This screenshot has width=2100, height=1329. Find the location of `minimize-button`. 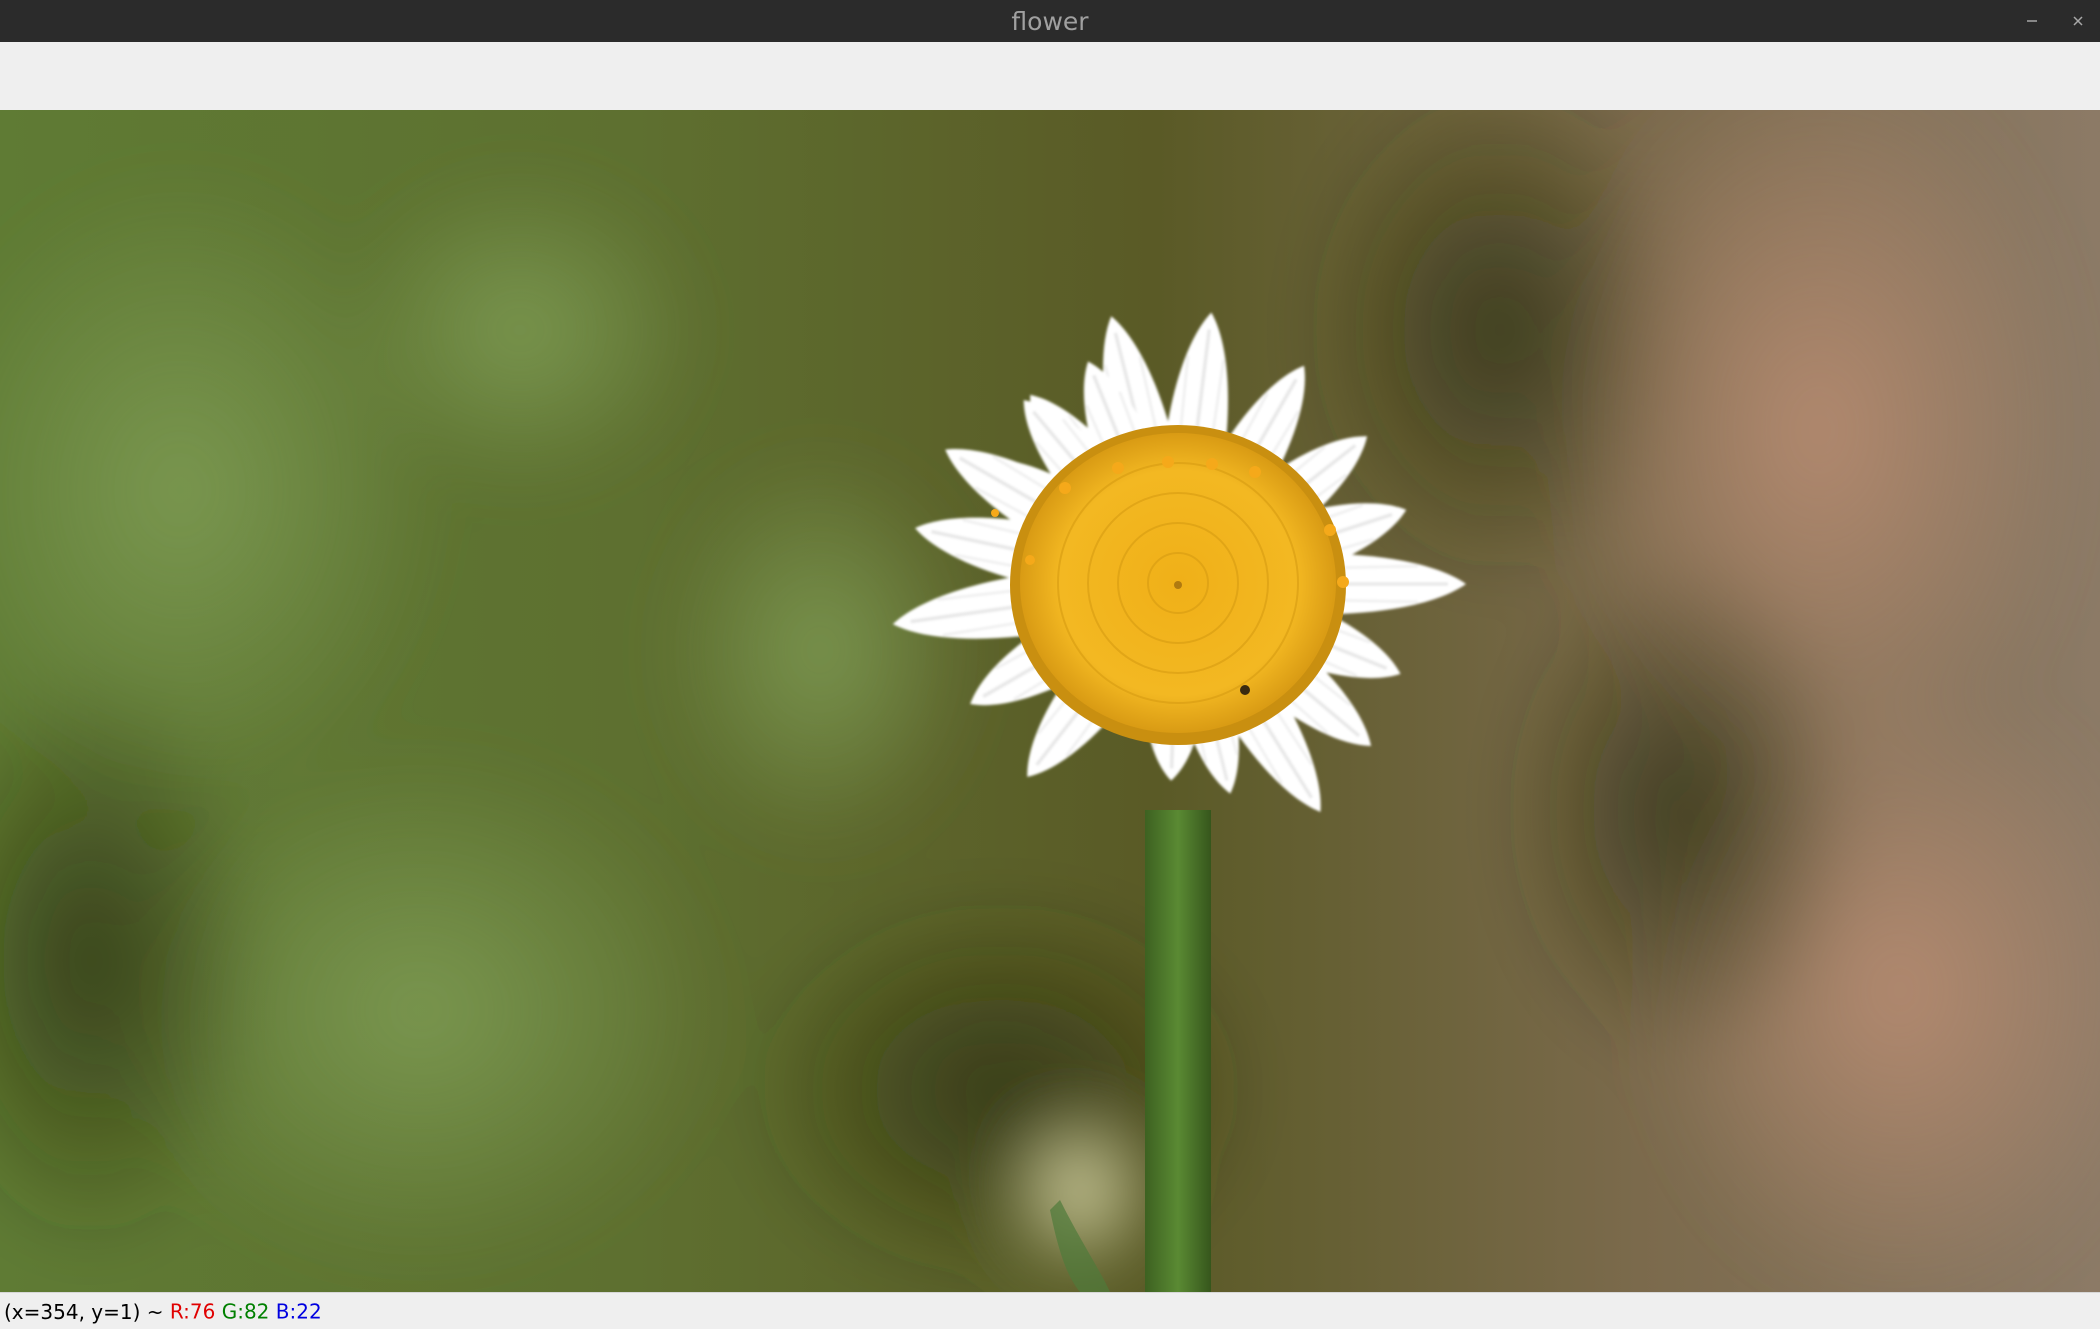

minimize-button is located at coordinates (2032, 21).